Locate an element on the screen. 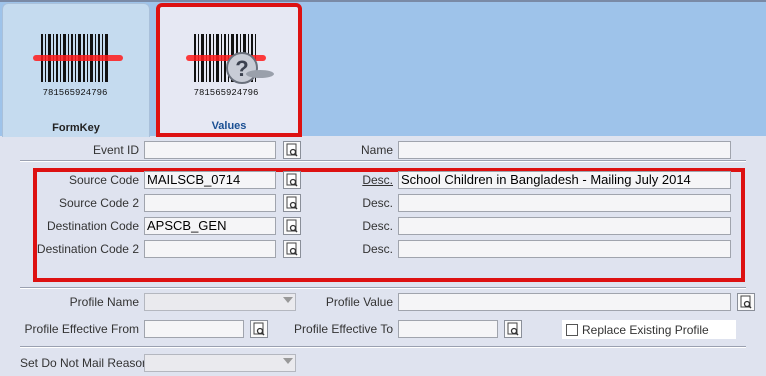  dest-desc-label: Desc. is located at coordinates (377, 226).